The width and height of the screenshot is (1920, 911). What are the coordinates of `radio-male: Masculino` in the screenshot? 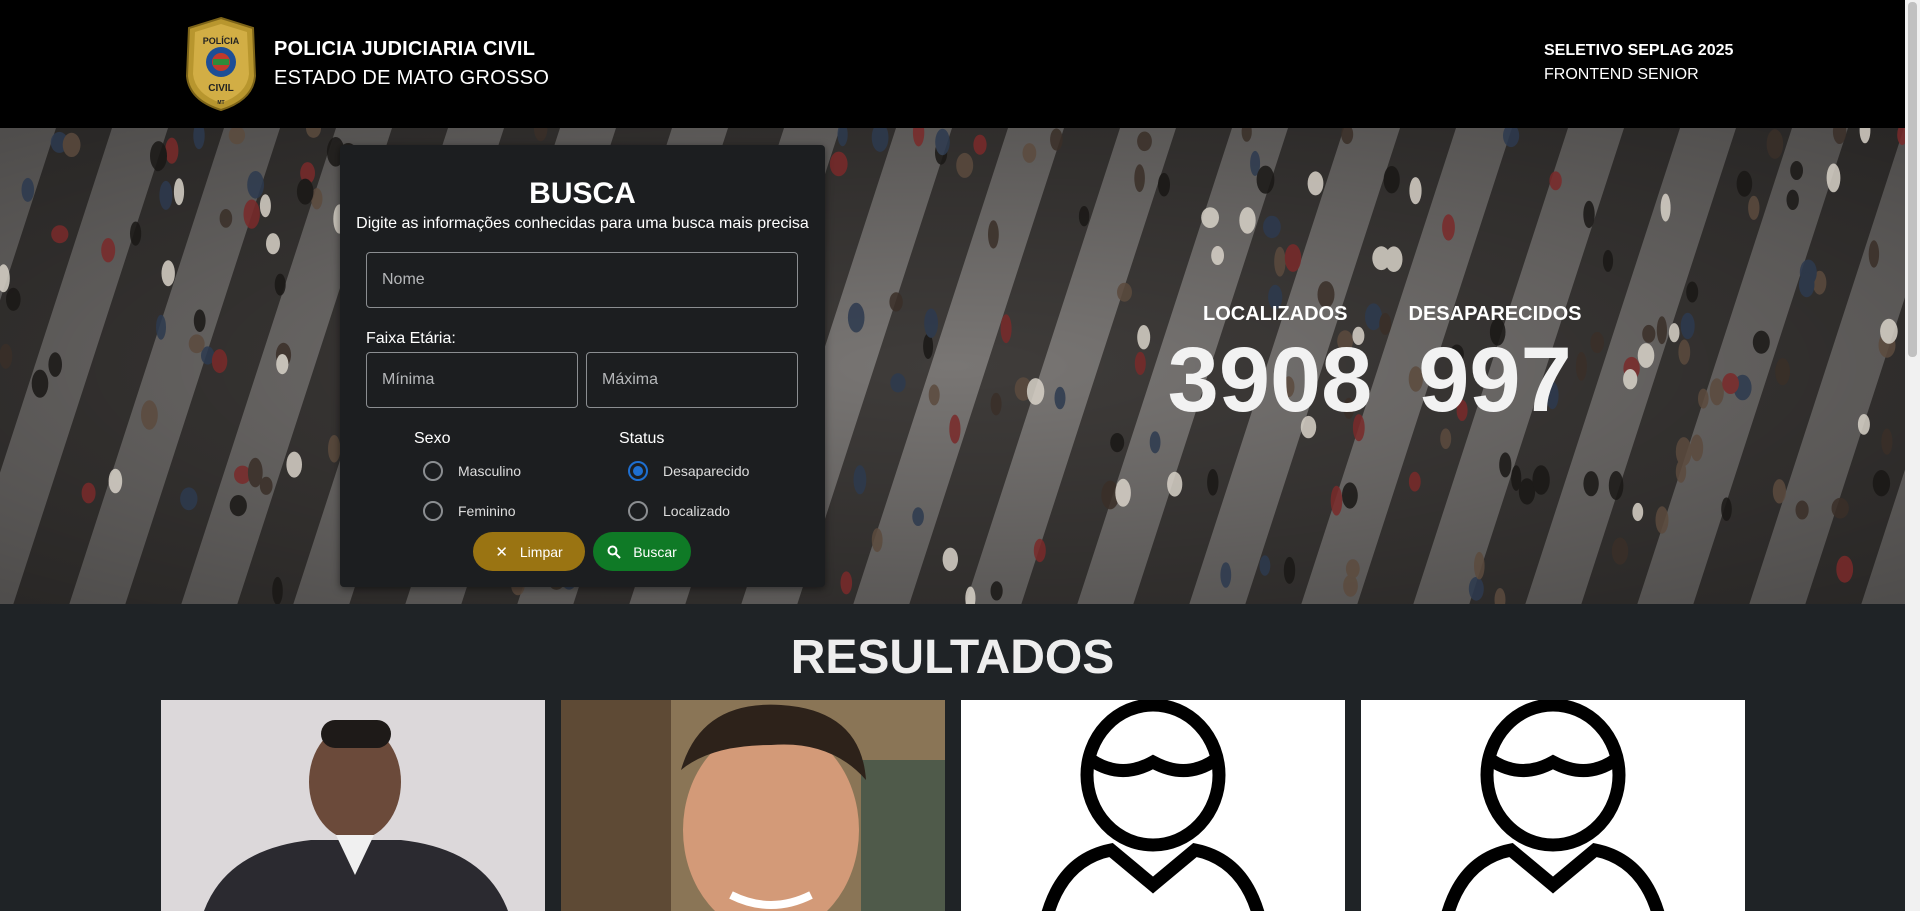 It's located at (472, 471).